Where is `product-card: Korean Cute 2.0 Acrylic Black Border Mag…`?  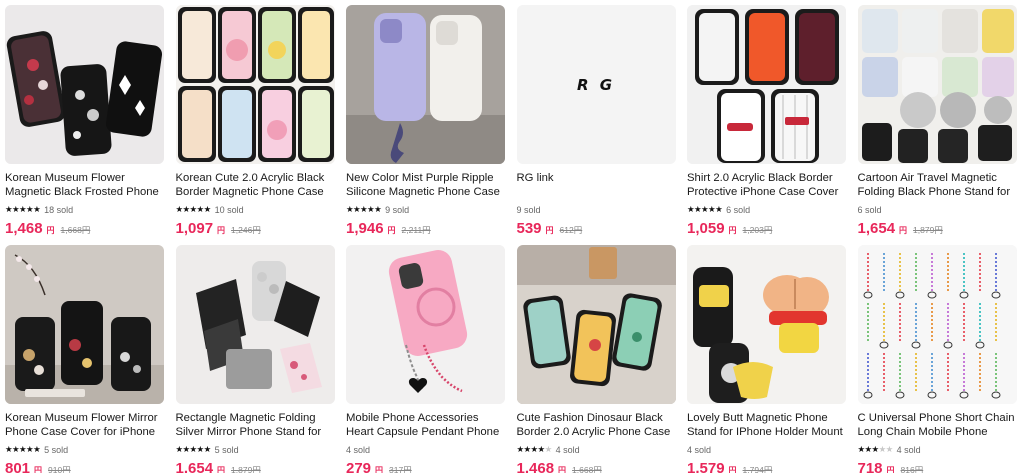
product-card: Korean Cute 2.0 Acrylic Black Border Mag… is located at coordinates (255, 121).